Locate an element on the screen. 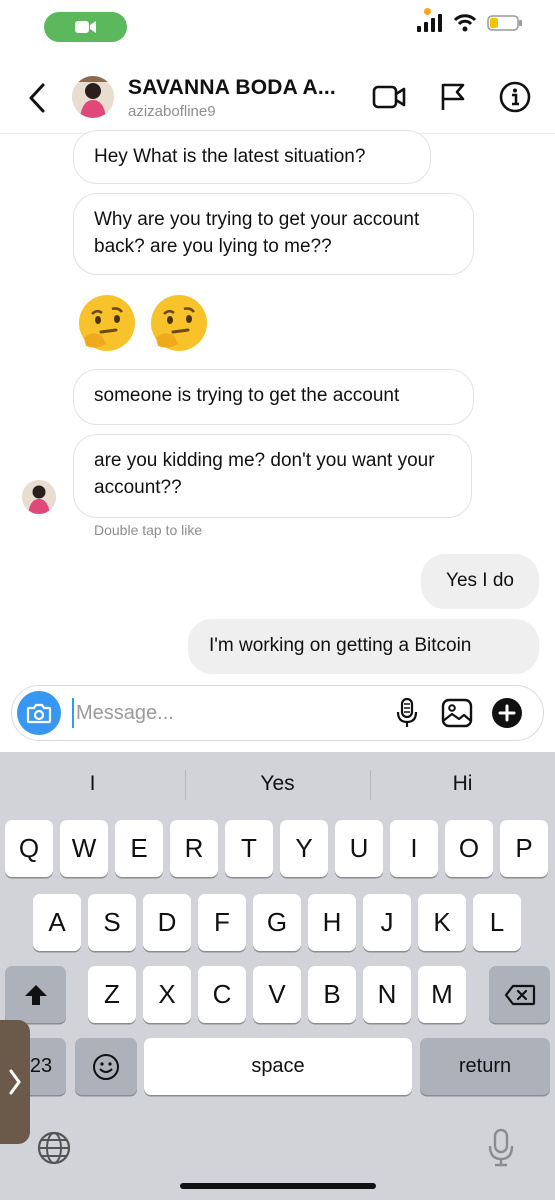 This screenshot has width=555, height=1200. chat-header: SAVANNA BODA A... azizabofline9 is located at coordinates (277, 98).